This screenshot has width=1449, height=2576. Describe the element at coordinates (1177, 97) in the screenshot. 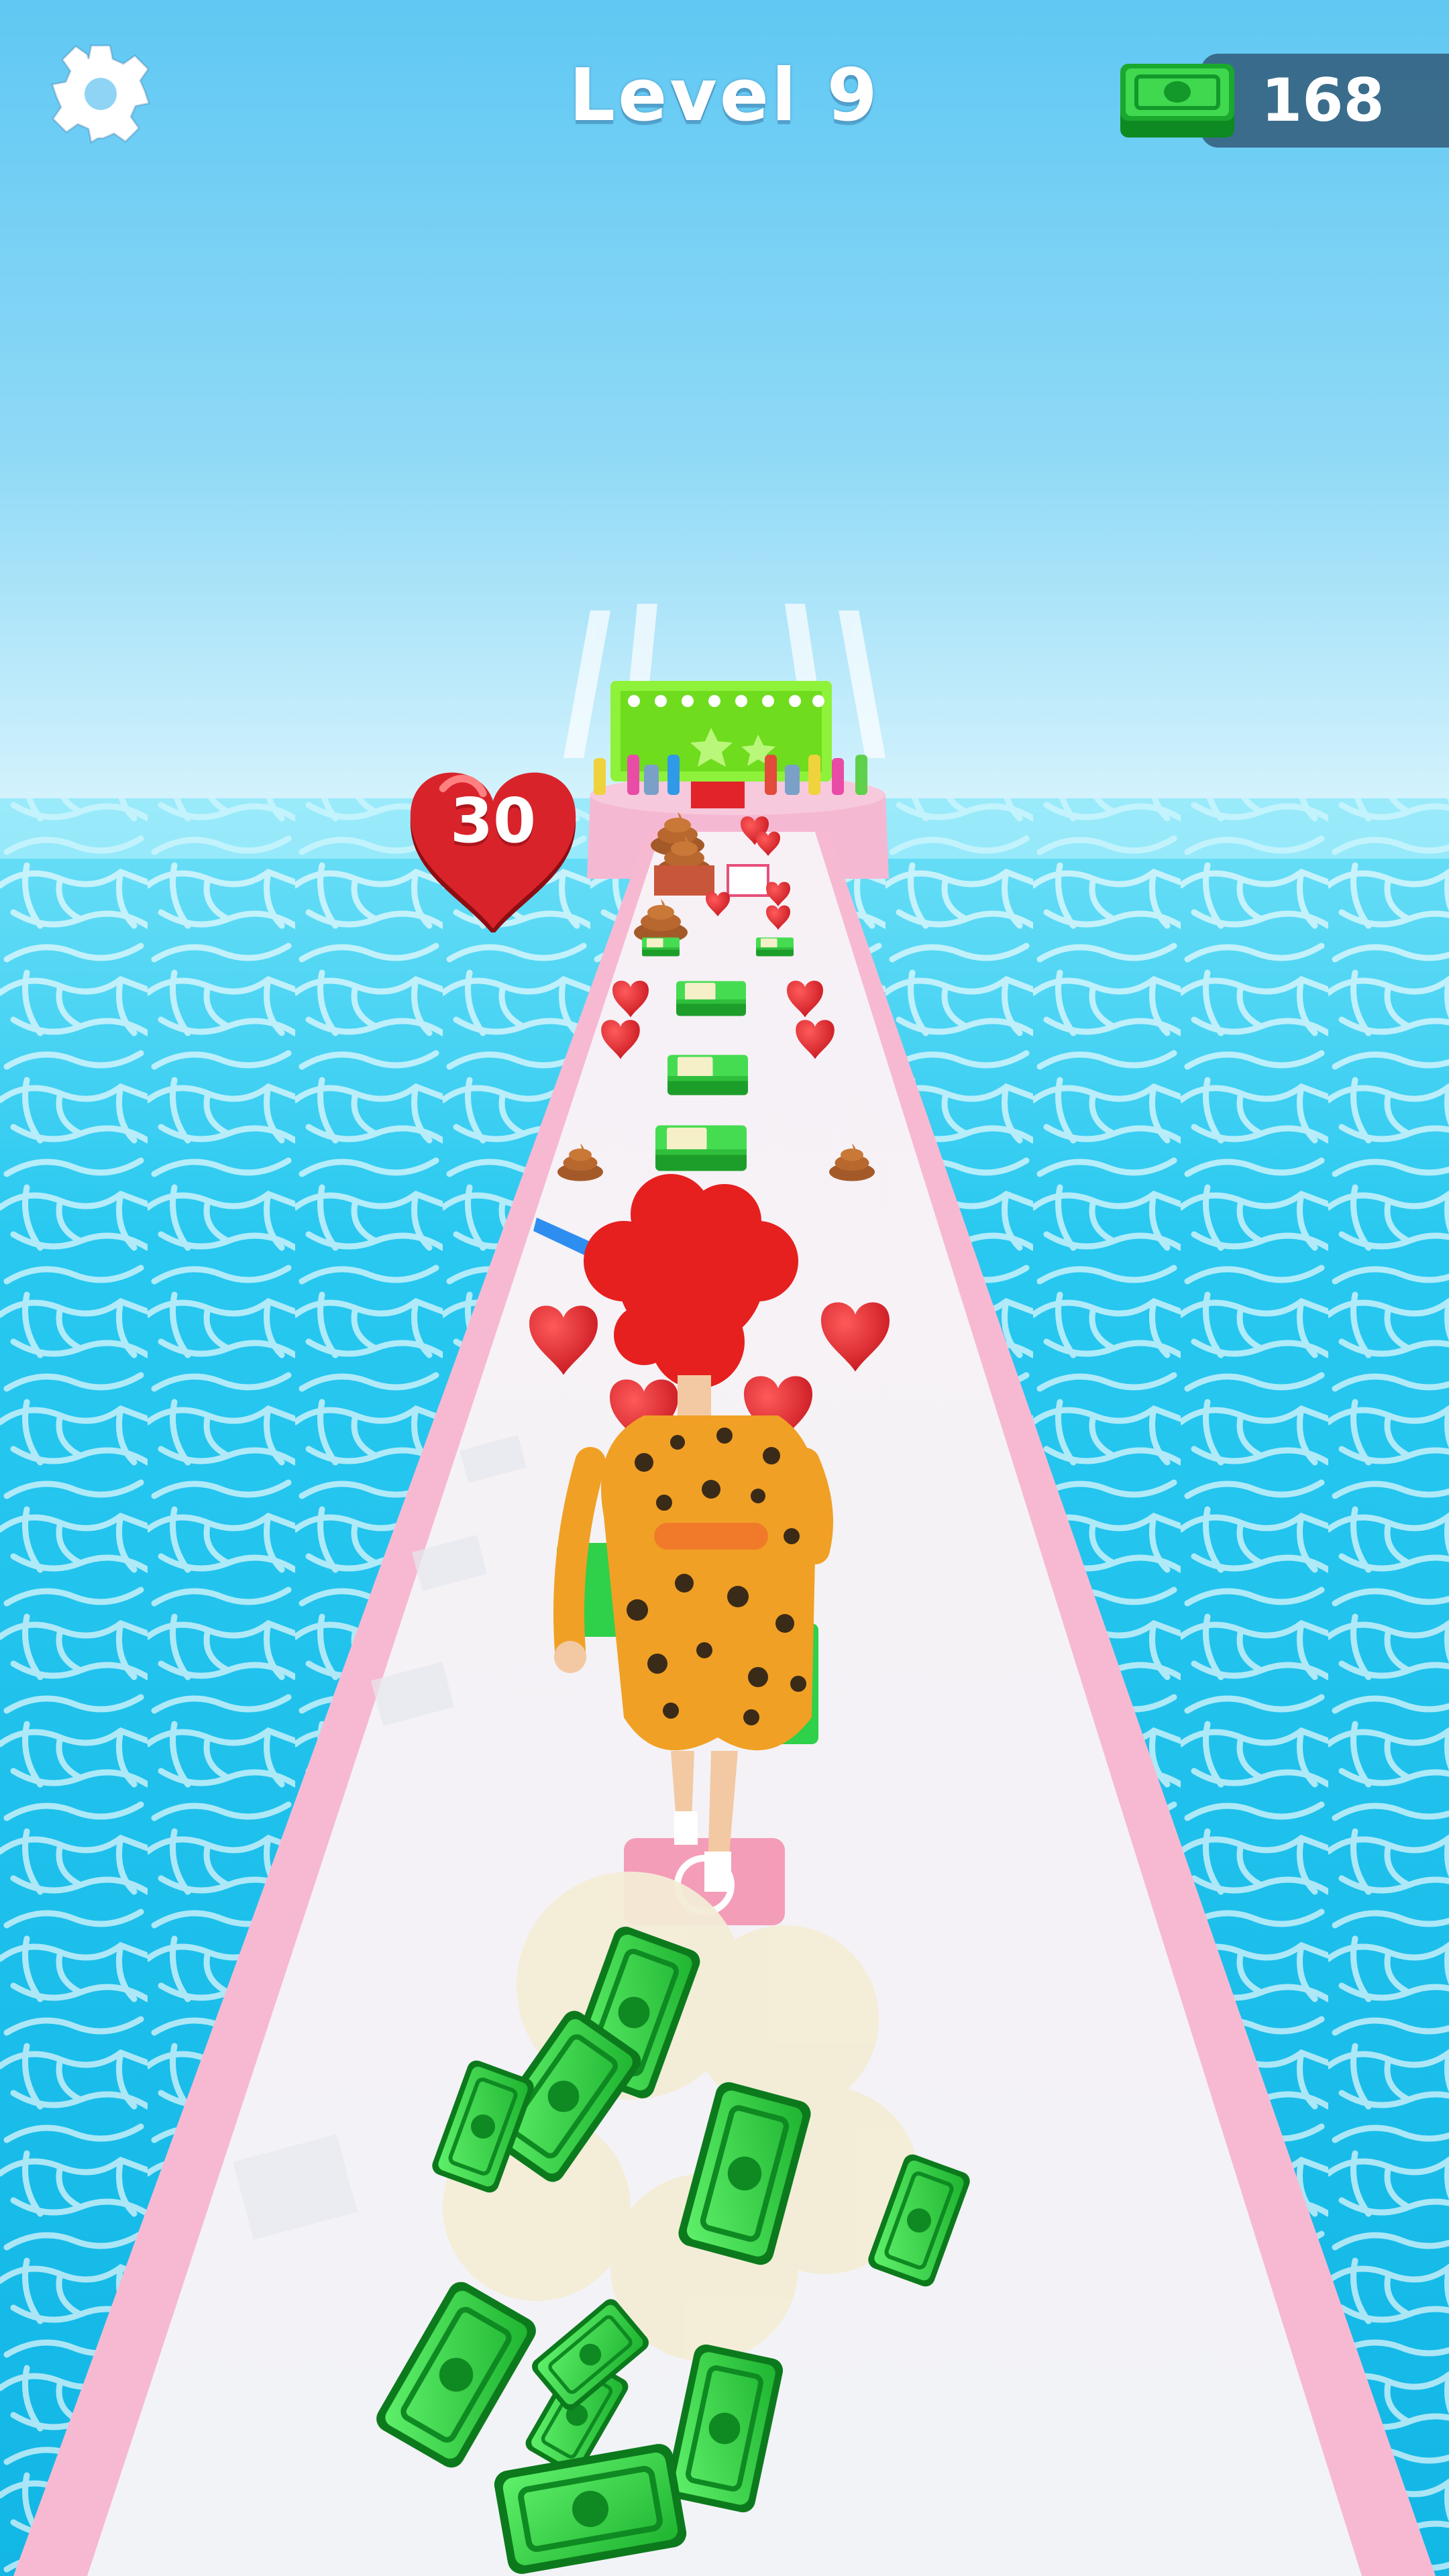

I see `cash-icon` at that location.